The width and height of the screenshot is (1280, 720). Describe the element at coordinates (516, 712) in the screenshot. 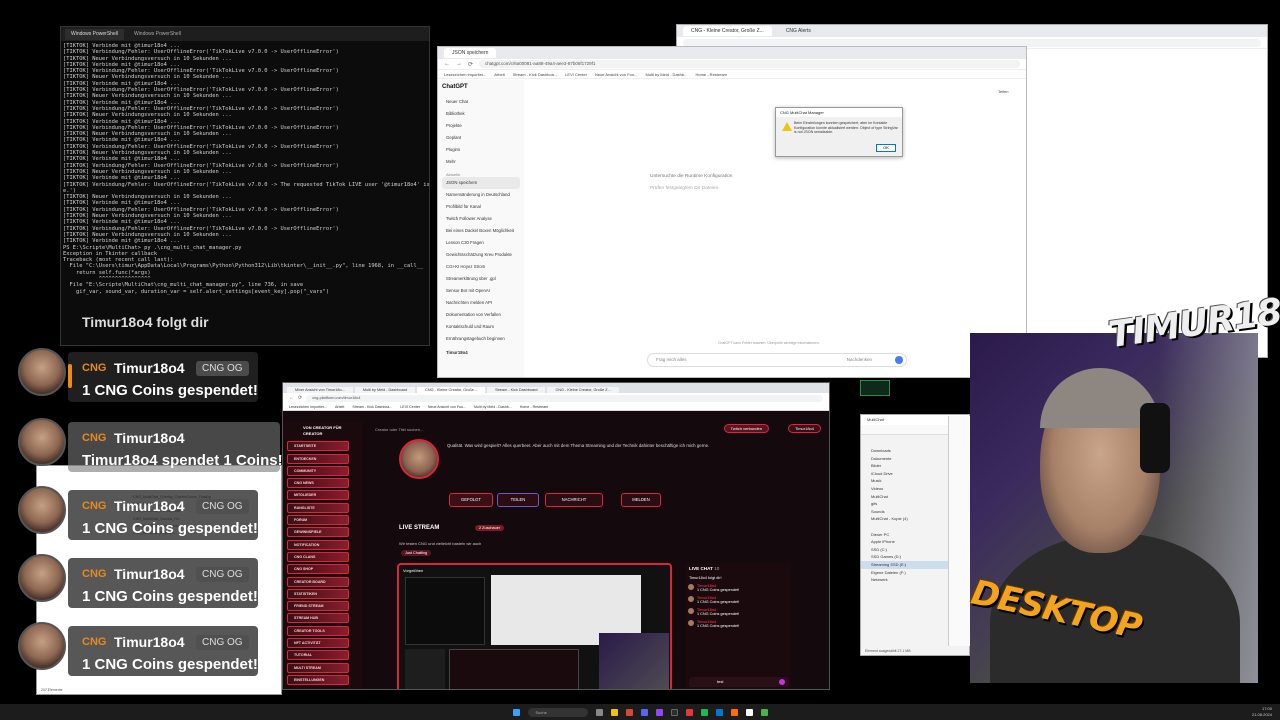

I see `start-icon` at that location.